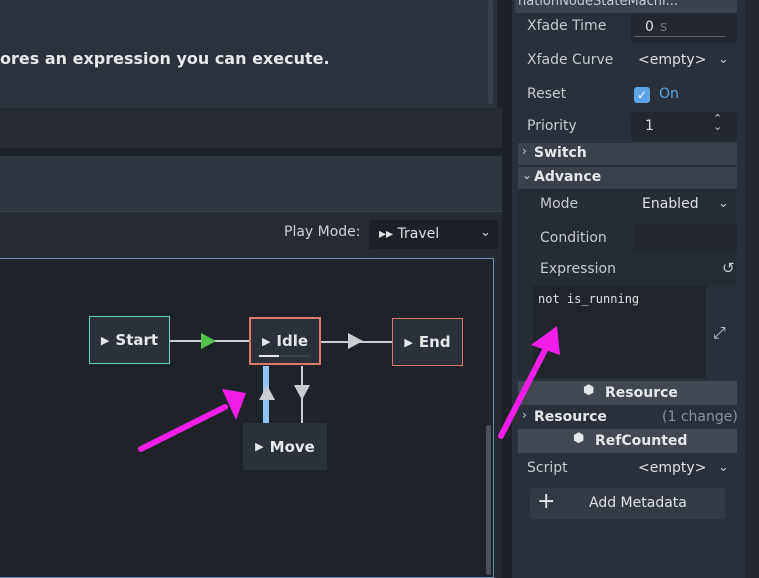 Image resolution: width=759 pixels, height=578 pixels. Describe the element at coordinates (192, 420) in the screenshot. I see `annotation-arrow-graph` at that location.